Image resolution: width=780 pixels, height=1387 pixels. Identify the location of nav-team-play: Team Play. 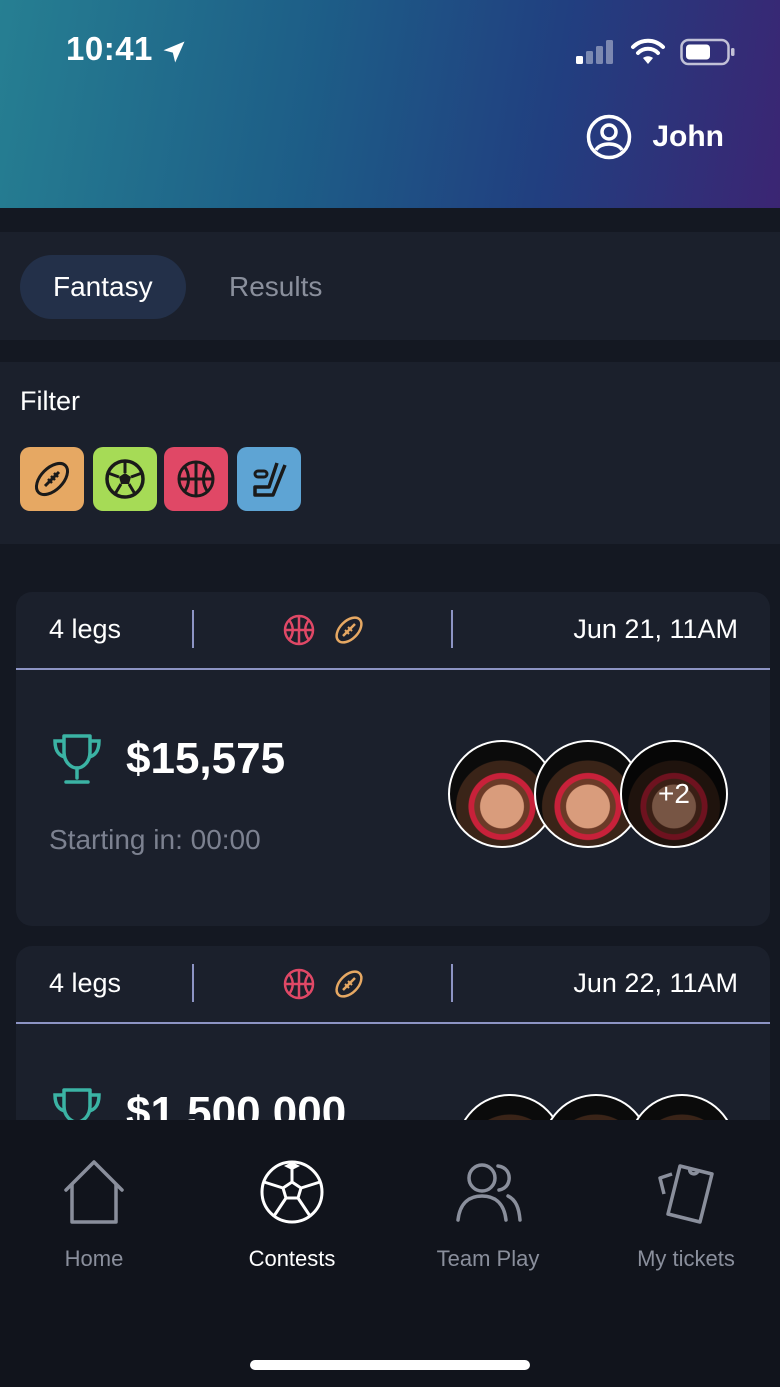
(488, 1214).